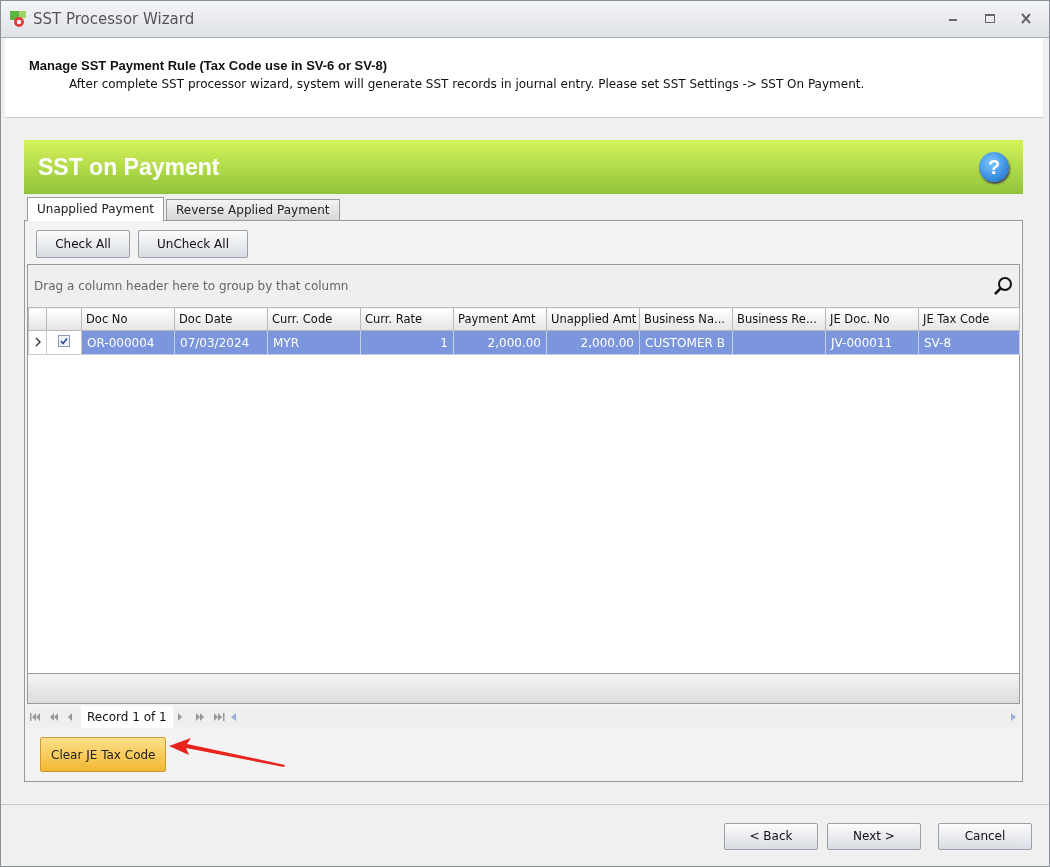 This screenshot has height=867, width=1050. What do you see at coordinates (83, 244) in the screenshot?
I see `check-all-button: Check All` at bounding box center [83, 244].